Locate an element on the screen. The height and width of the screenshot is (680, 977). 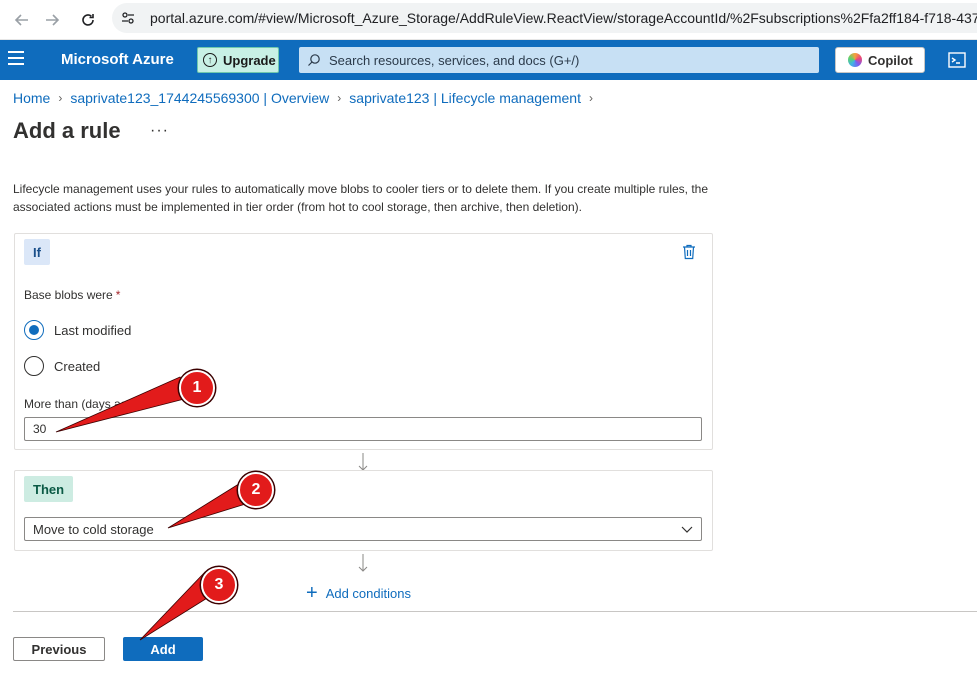
azure-topbar: Microsoft Azure ↑ Upgrade Copilot is located at coordinates (488, 60).